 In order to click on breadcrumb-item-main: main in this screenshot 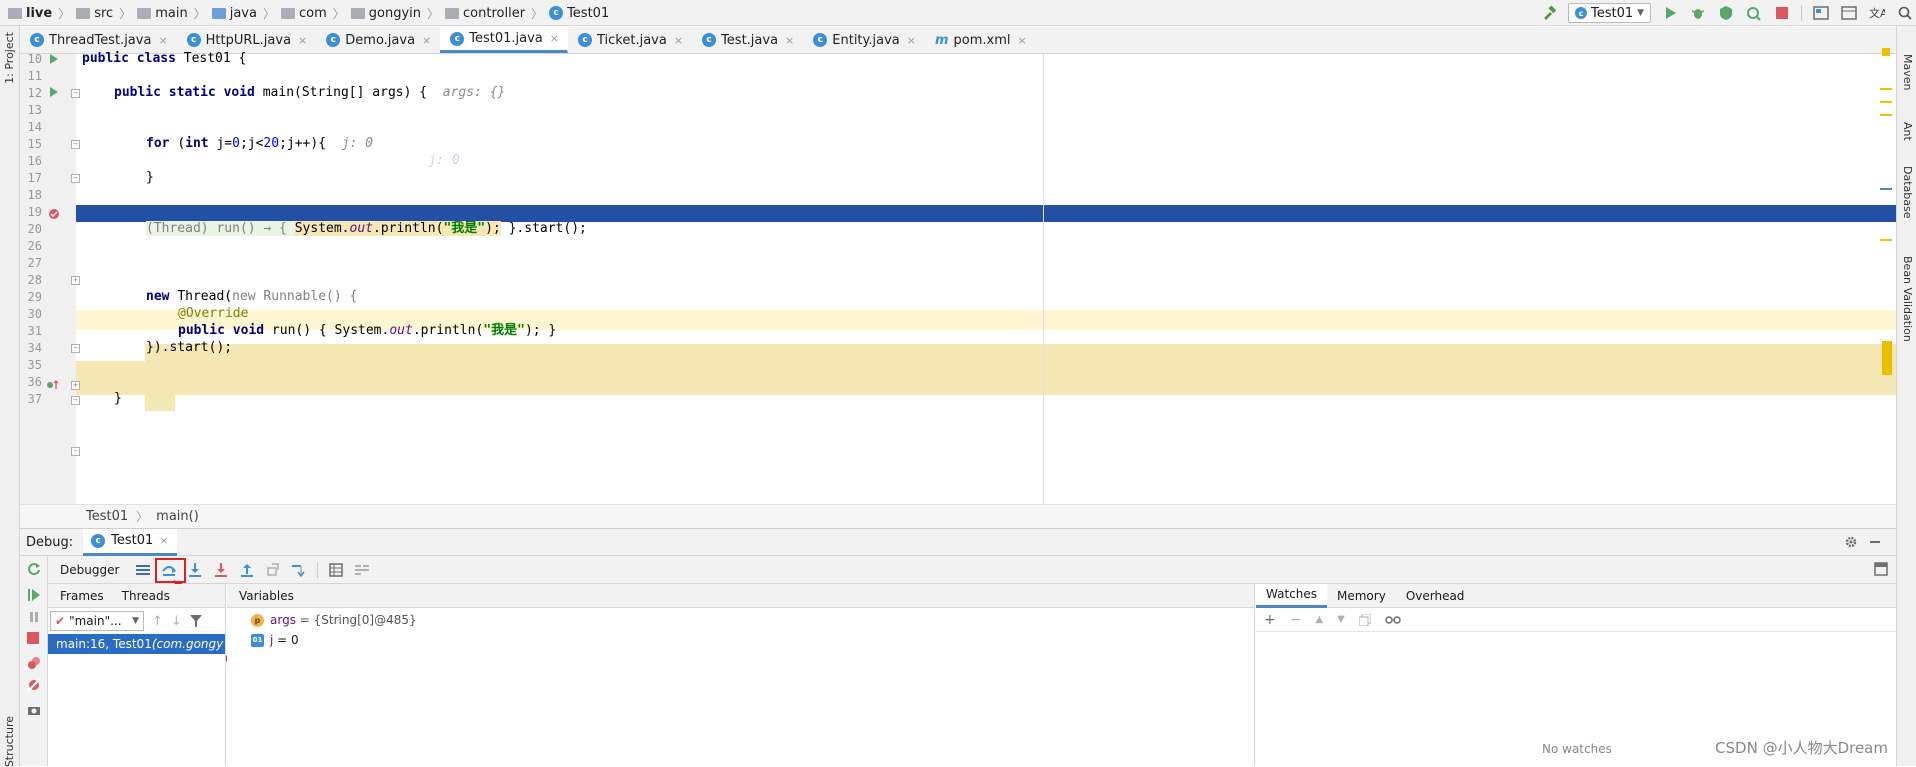, I will do `click(162, 13)`.